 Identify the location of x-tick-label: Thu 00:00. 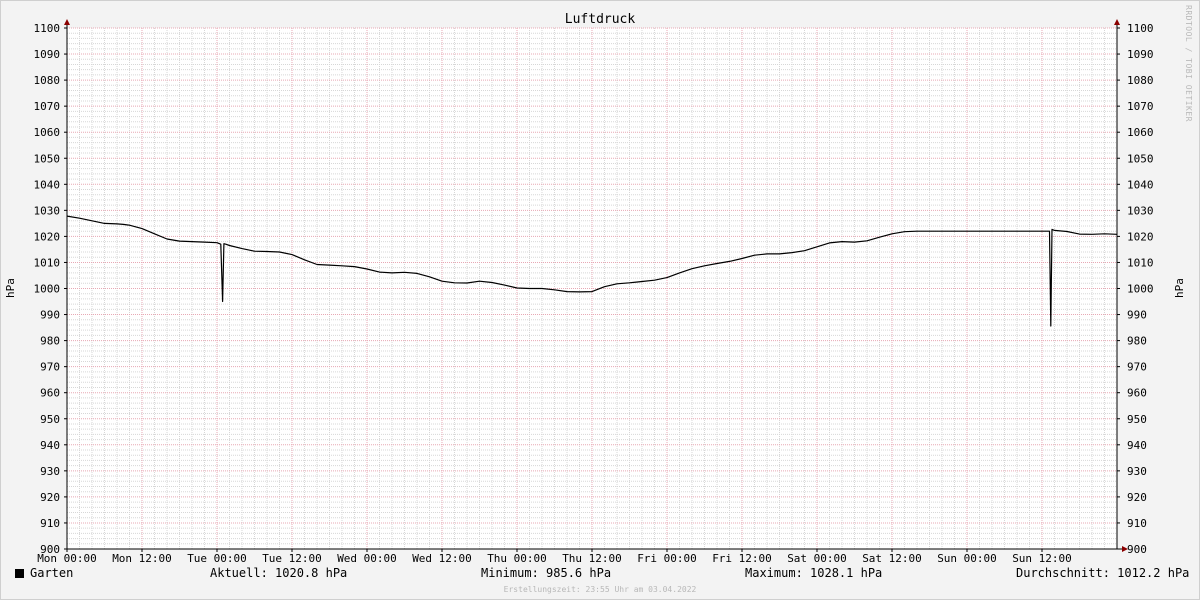
(517, 558).